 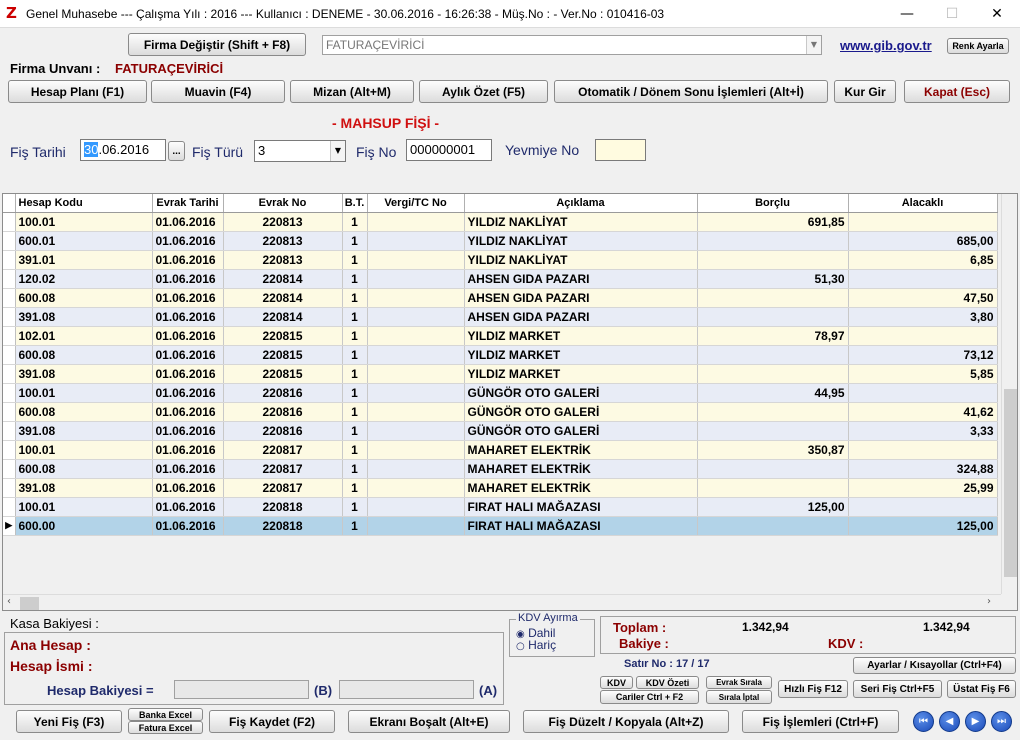 What do you see at coordinates (820, 721) in the screenshot?
I see `fis-islemleri-button: Fiş İşlemleri (Ctrl+F)` at bounding box center [820, 721].